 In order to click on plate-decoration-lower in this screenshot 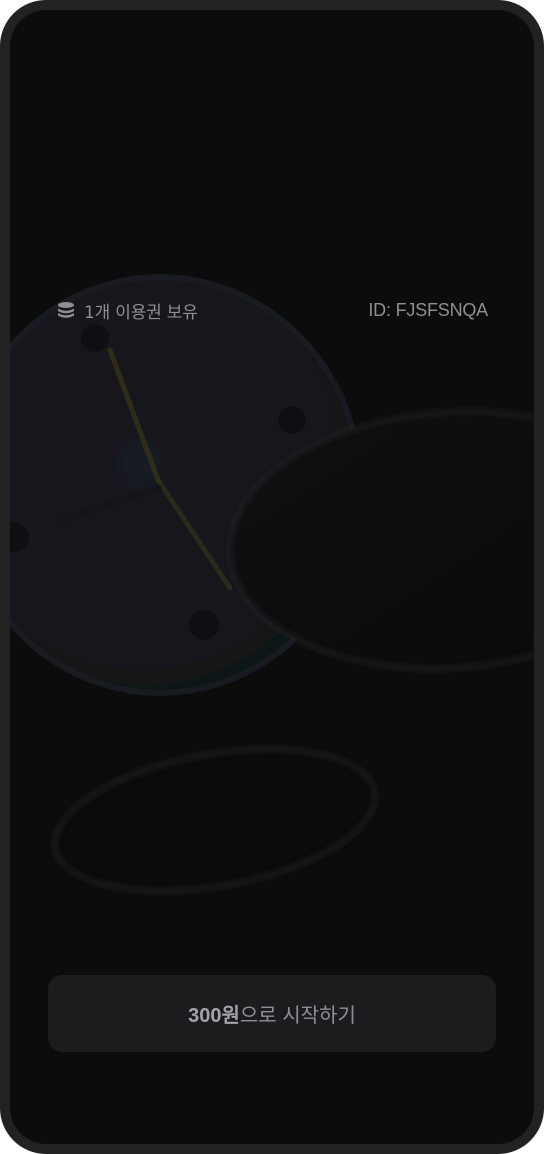, I will do `click(215, 820)`.